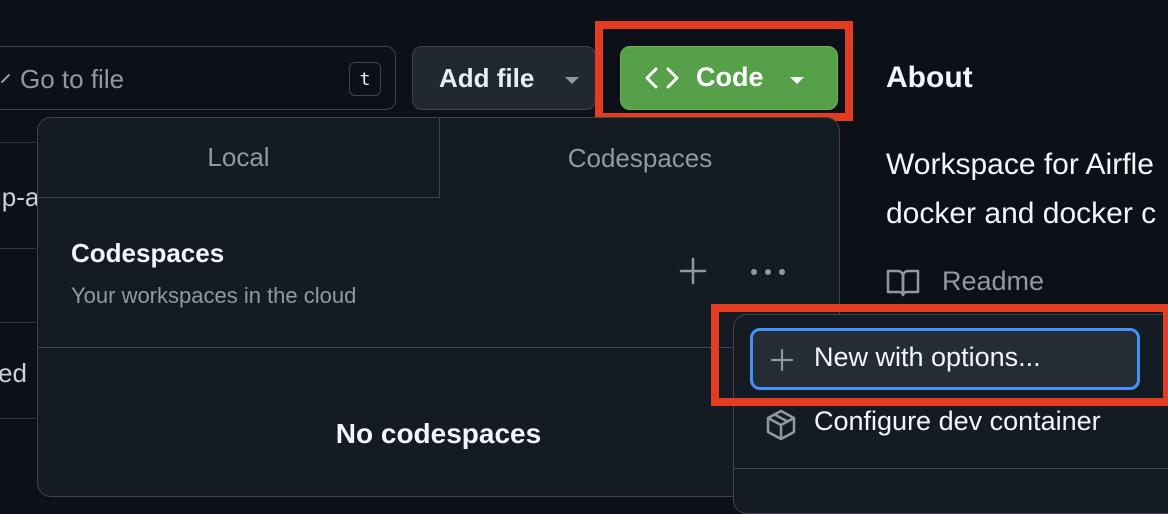  Describe the element at coordinates (951, 468) in the screenshot. I see `menu-divider` at that location.